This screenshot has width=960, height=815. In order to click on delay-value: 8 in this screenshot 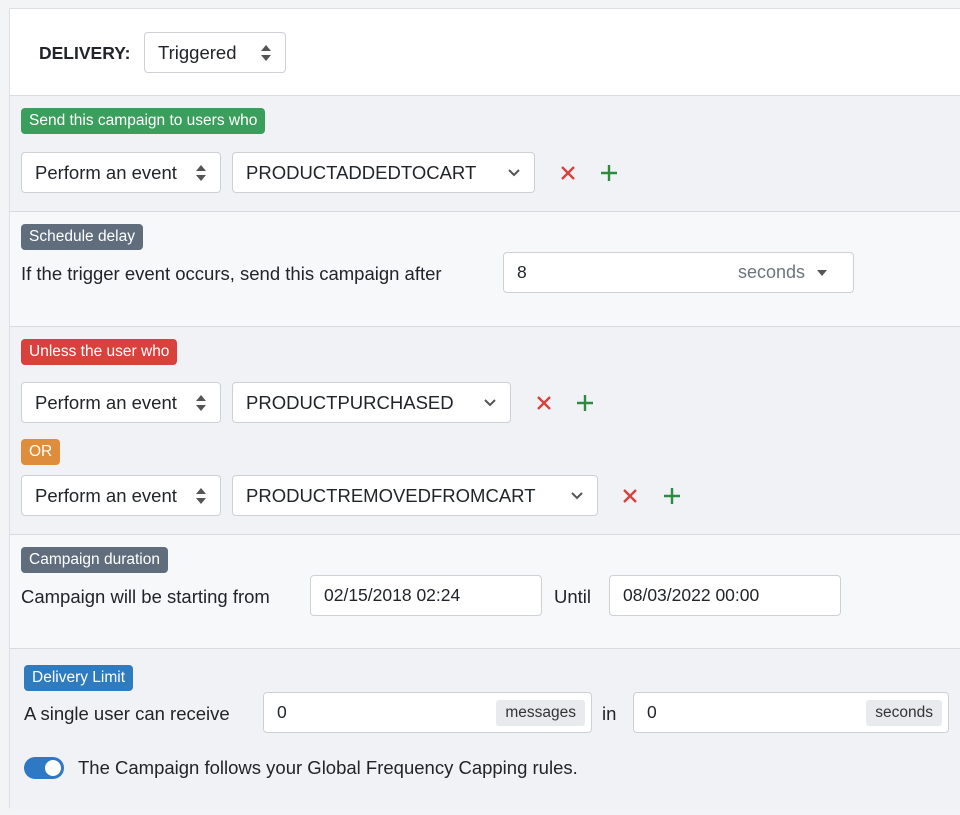, I will do `click(522, 272)`.